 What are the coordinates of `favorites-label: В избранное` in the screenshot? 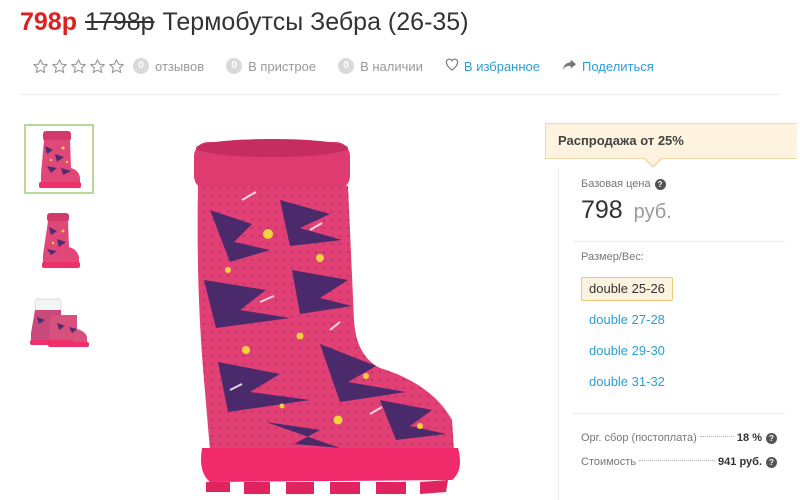 It's located at (502, 66).